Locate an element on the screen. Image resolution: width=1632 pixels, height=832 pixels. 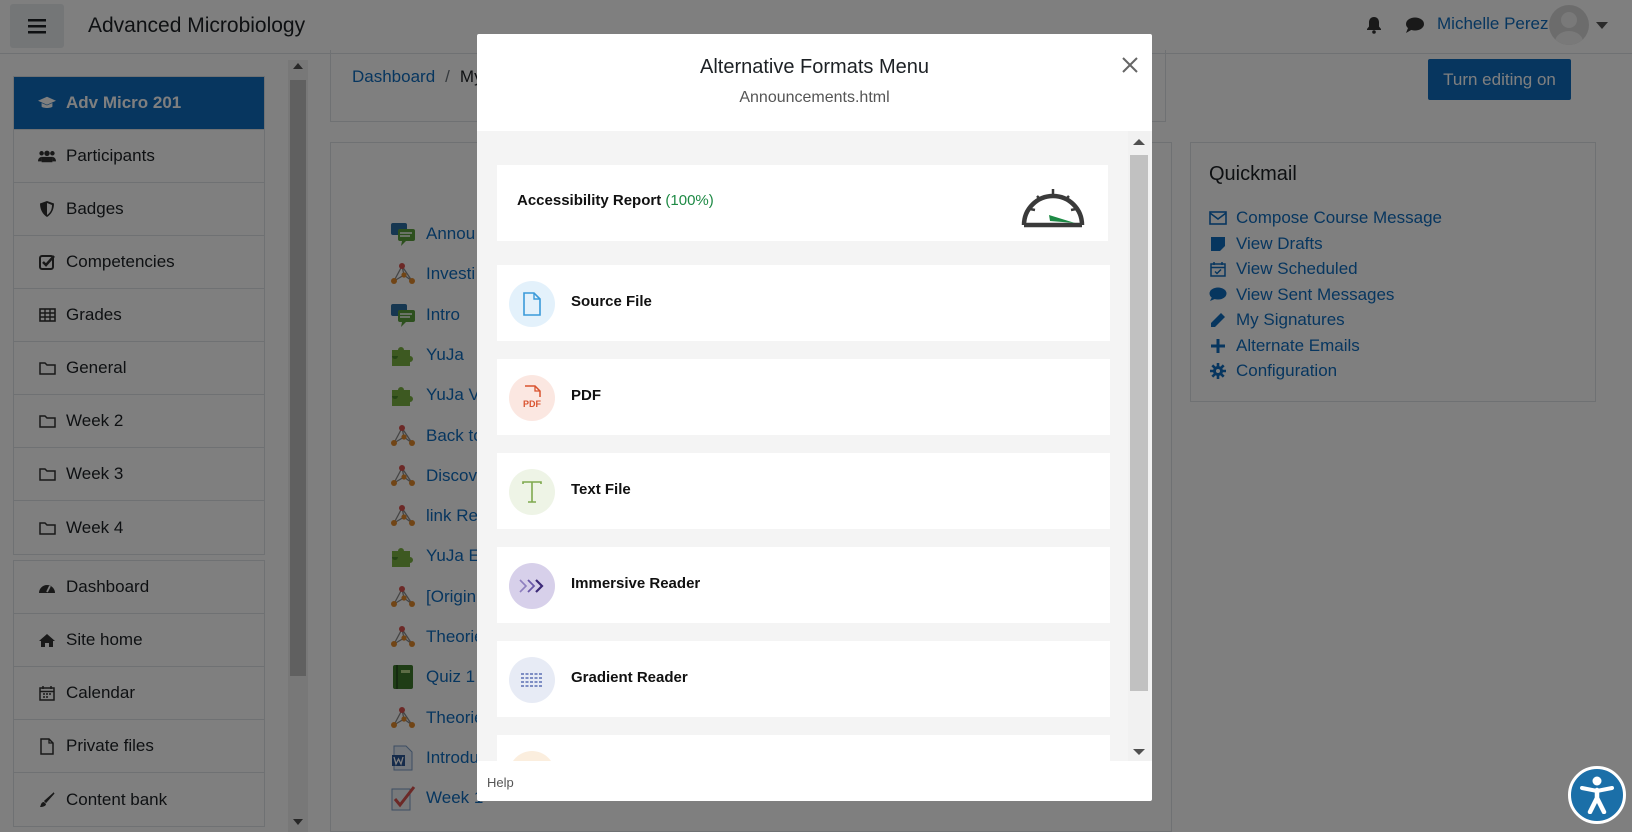
book-icon is located at coordinates (532, 756).